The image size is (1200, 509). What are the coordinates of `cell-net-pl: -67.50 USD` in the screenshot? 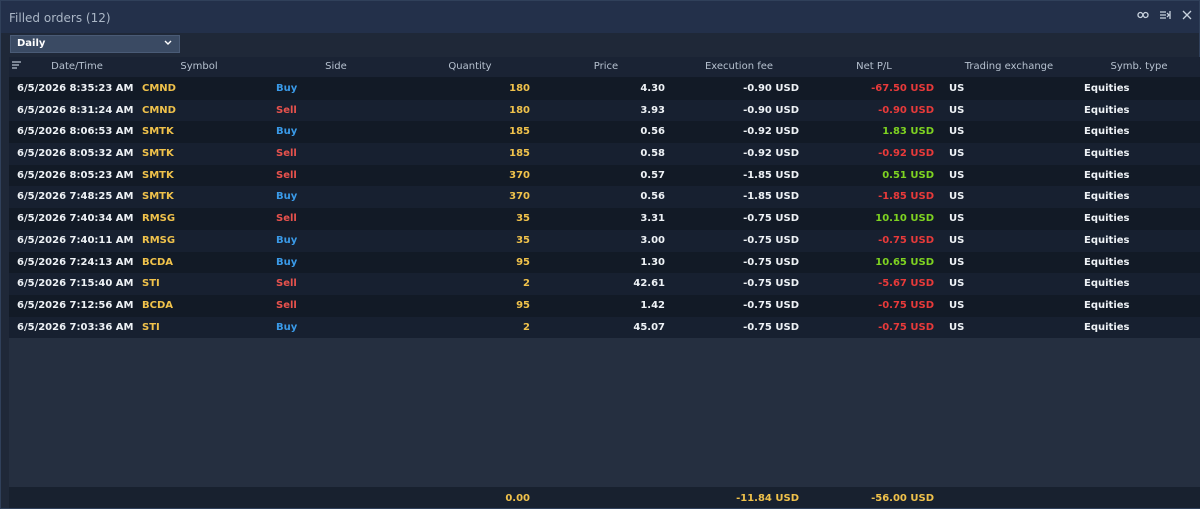 It's located at (902, 88).